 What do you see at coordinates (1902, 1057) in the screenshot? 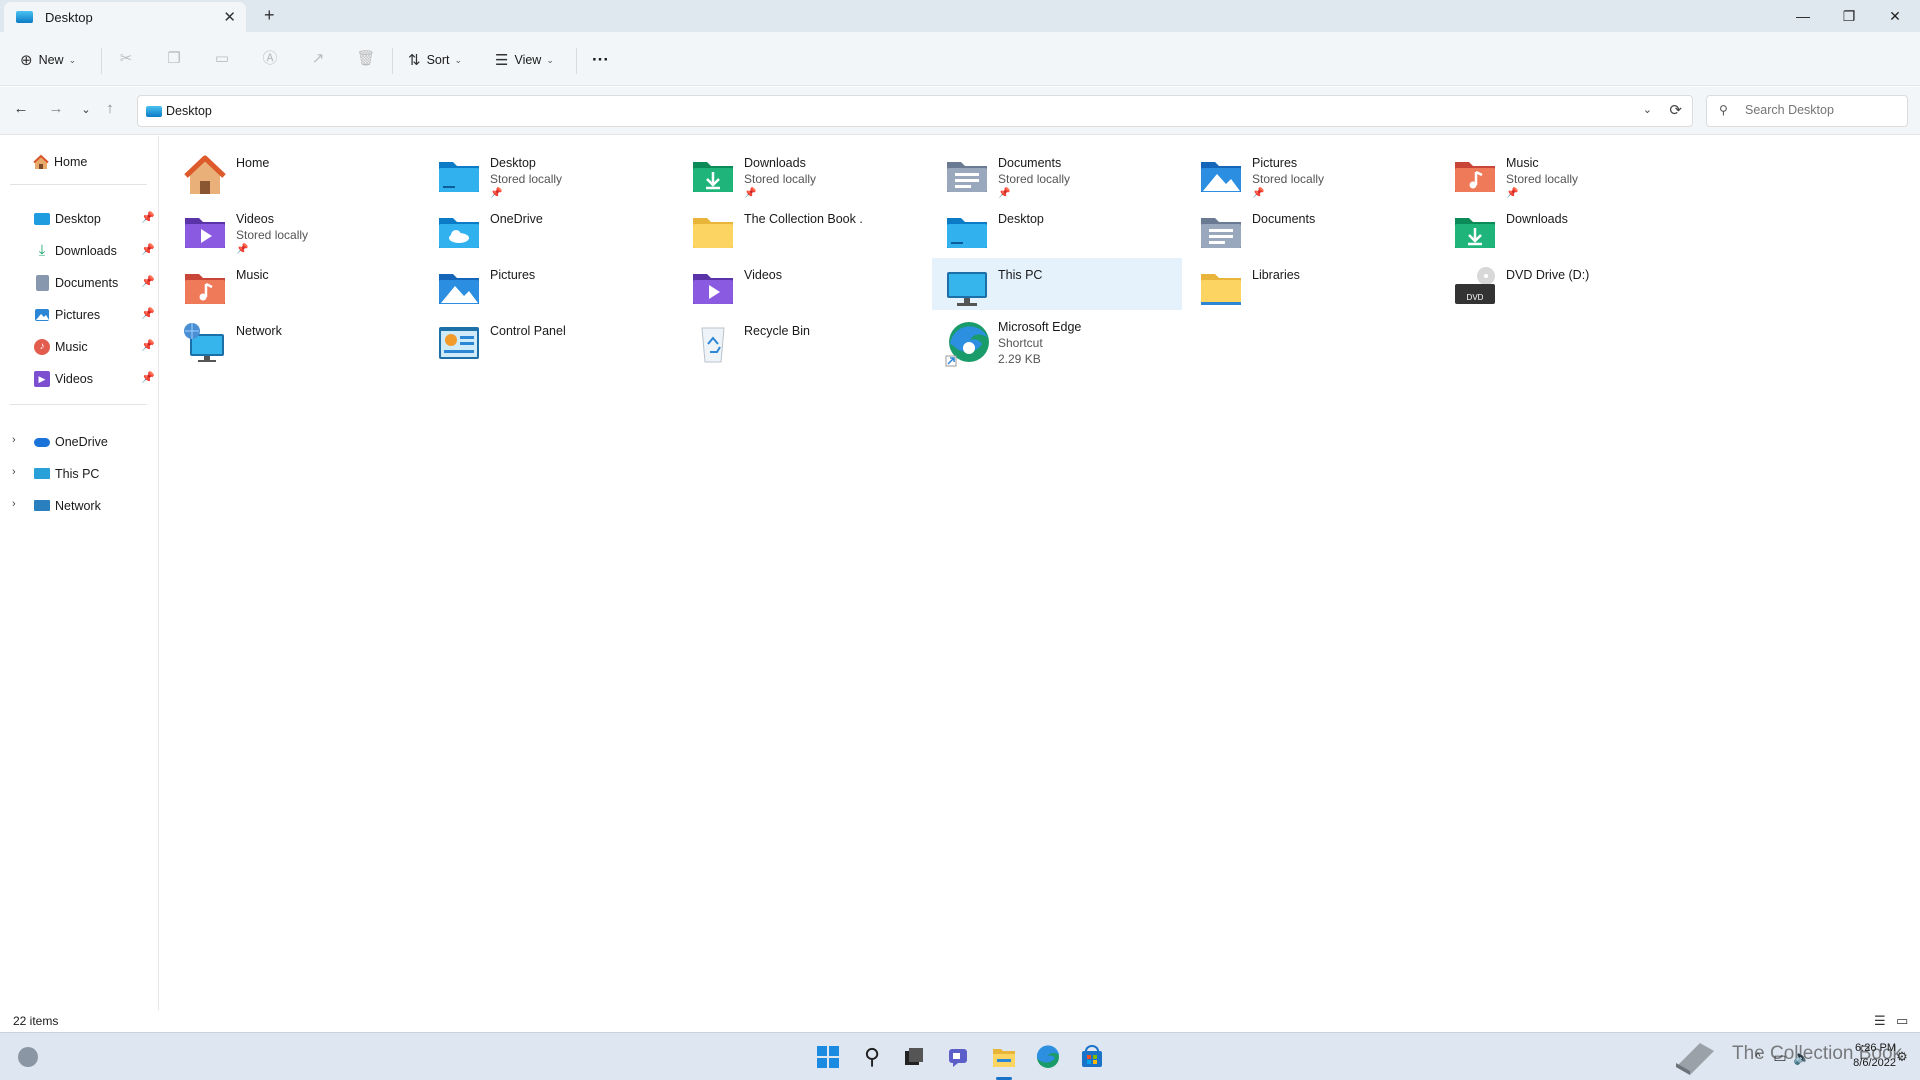
I see `notification-icon: ⚙` at bounding box center [1902, 1057].